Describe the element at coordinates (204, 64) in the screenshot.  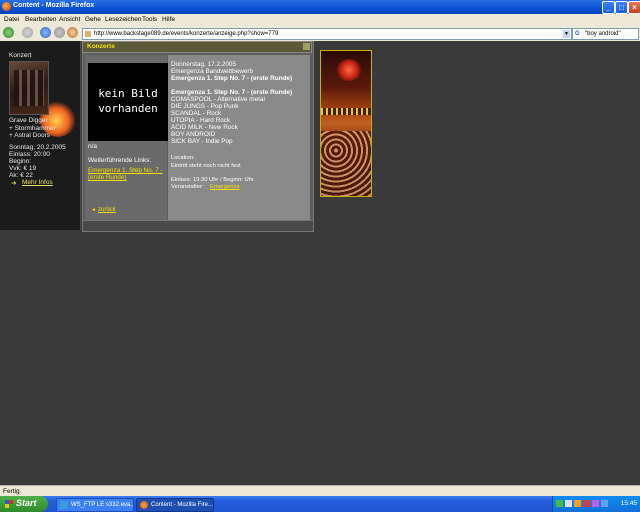
I see `event-date: Donnerstag, 17.2.2005` at that location.